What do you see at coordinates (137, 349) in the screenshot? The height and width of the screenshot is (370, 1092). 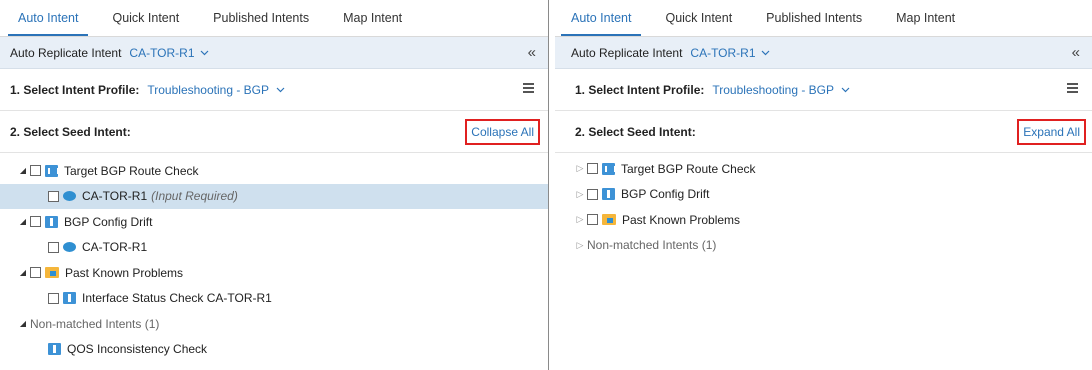 I see `tree-label: QOS Inconsistency Check` at bounding box center [137, 349].